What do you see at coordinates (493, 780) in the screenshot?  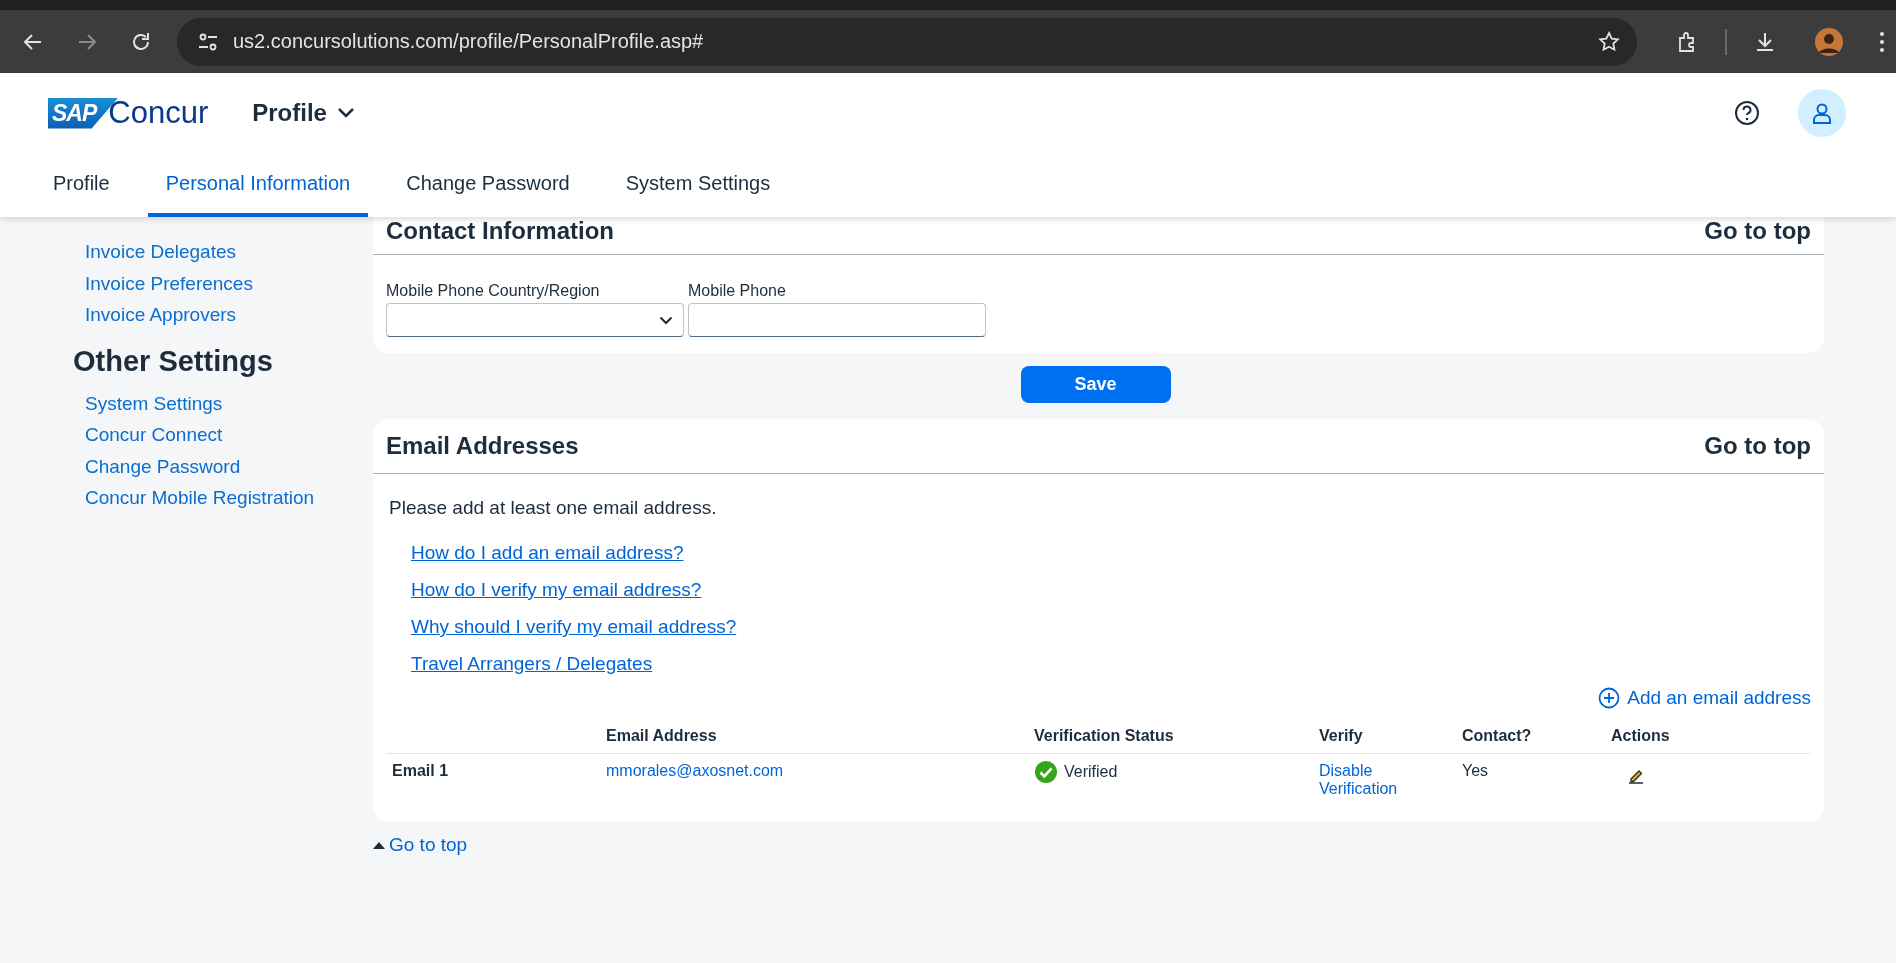 I see `table-cell: Email 1` at bounding box center [493, 780].